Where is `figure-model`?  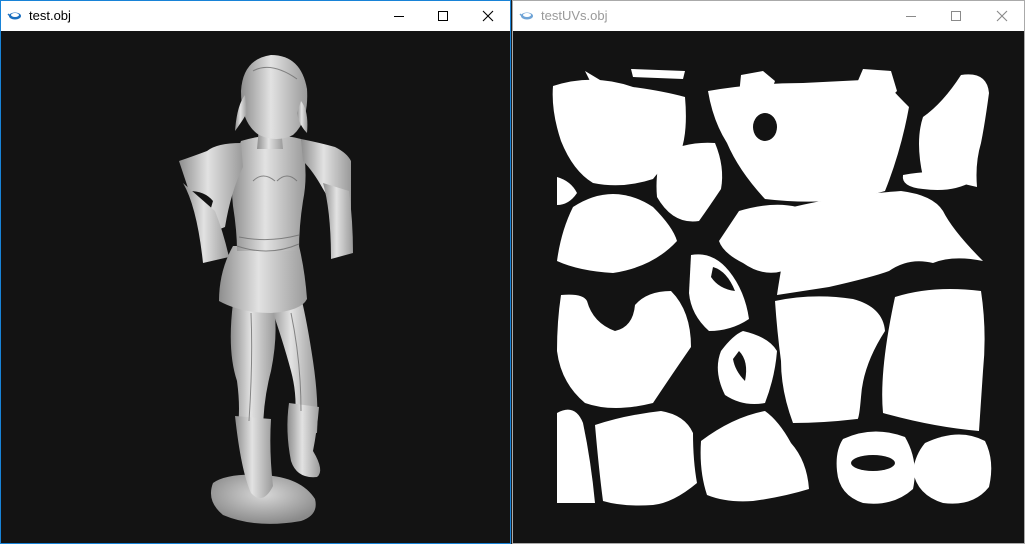
figure-model is located at coordinates (266, 277).